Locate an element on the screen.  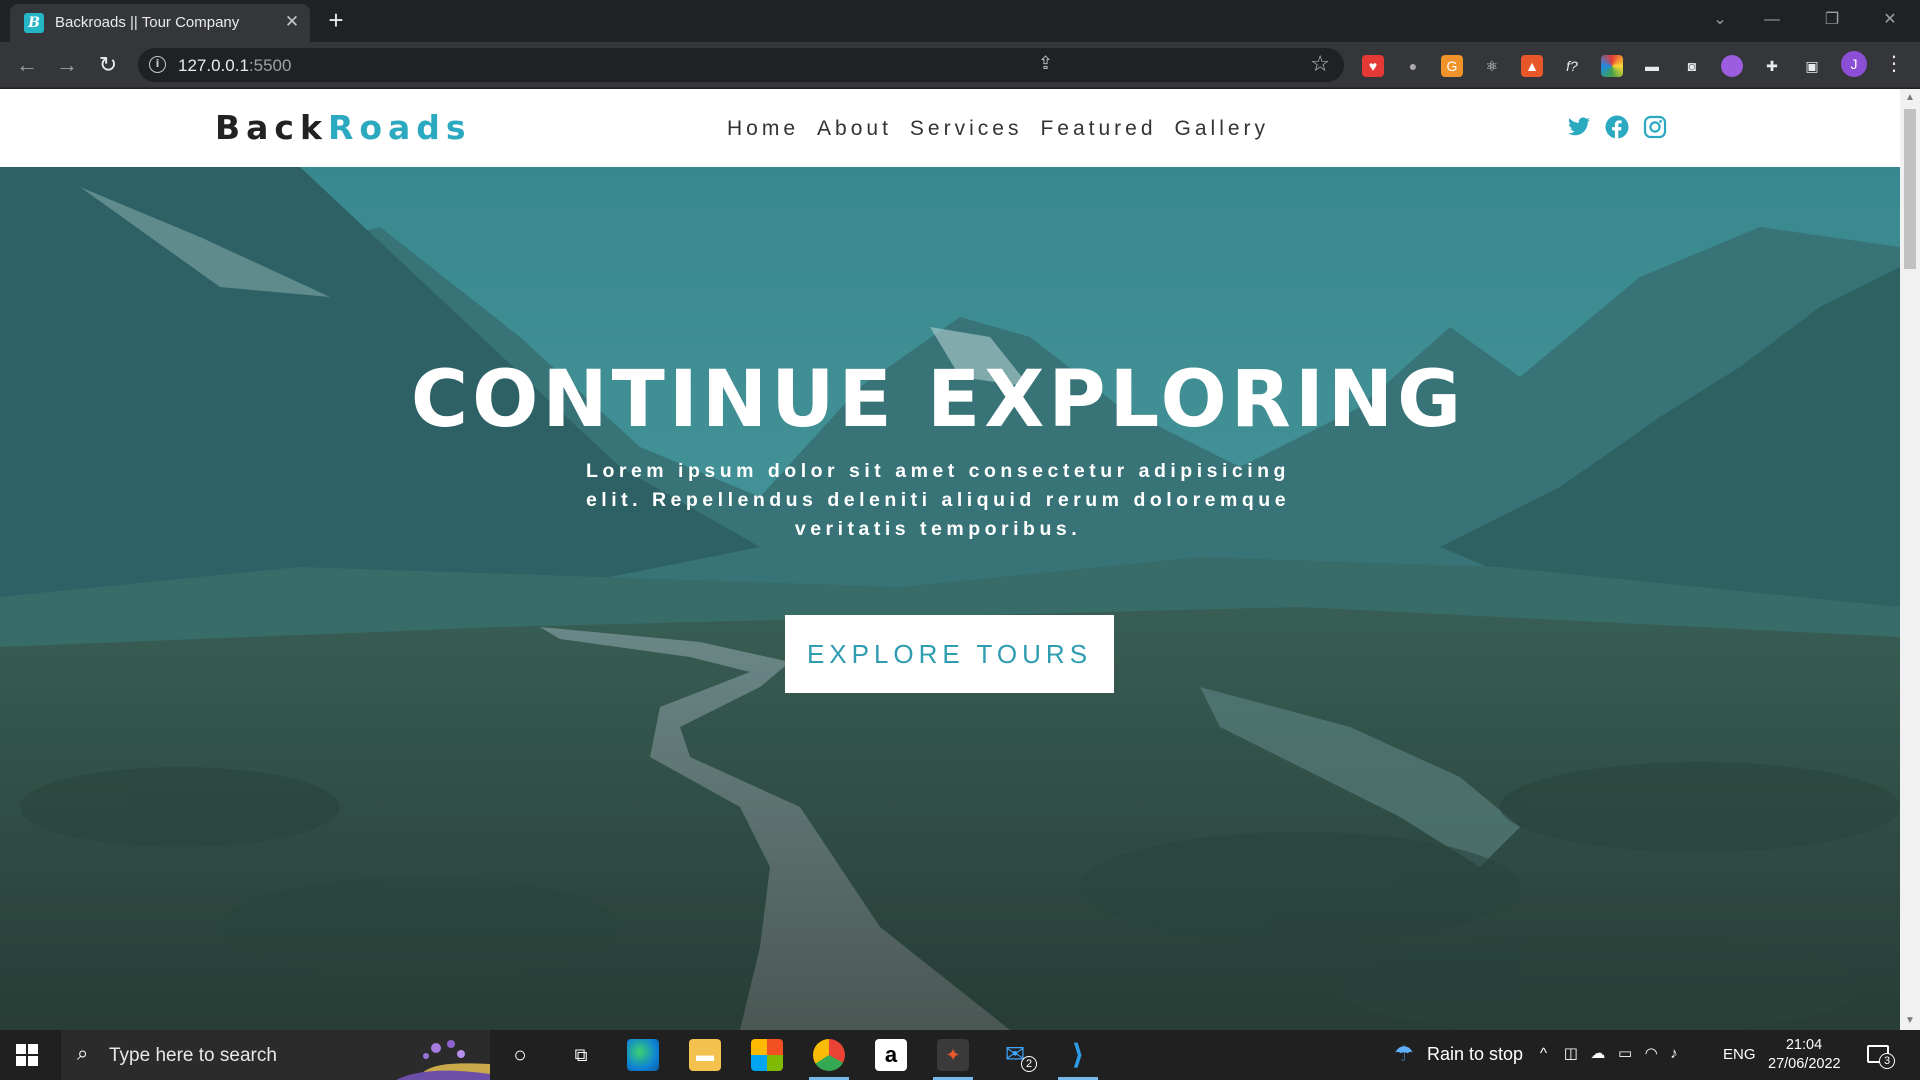
browser-tab: B Backroads || Tour Company ✕ is located at coordinates (160, 23).